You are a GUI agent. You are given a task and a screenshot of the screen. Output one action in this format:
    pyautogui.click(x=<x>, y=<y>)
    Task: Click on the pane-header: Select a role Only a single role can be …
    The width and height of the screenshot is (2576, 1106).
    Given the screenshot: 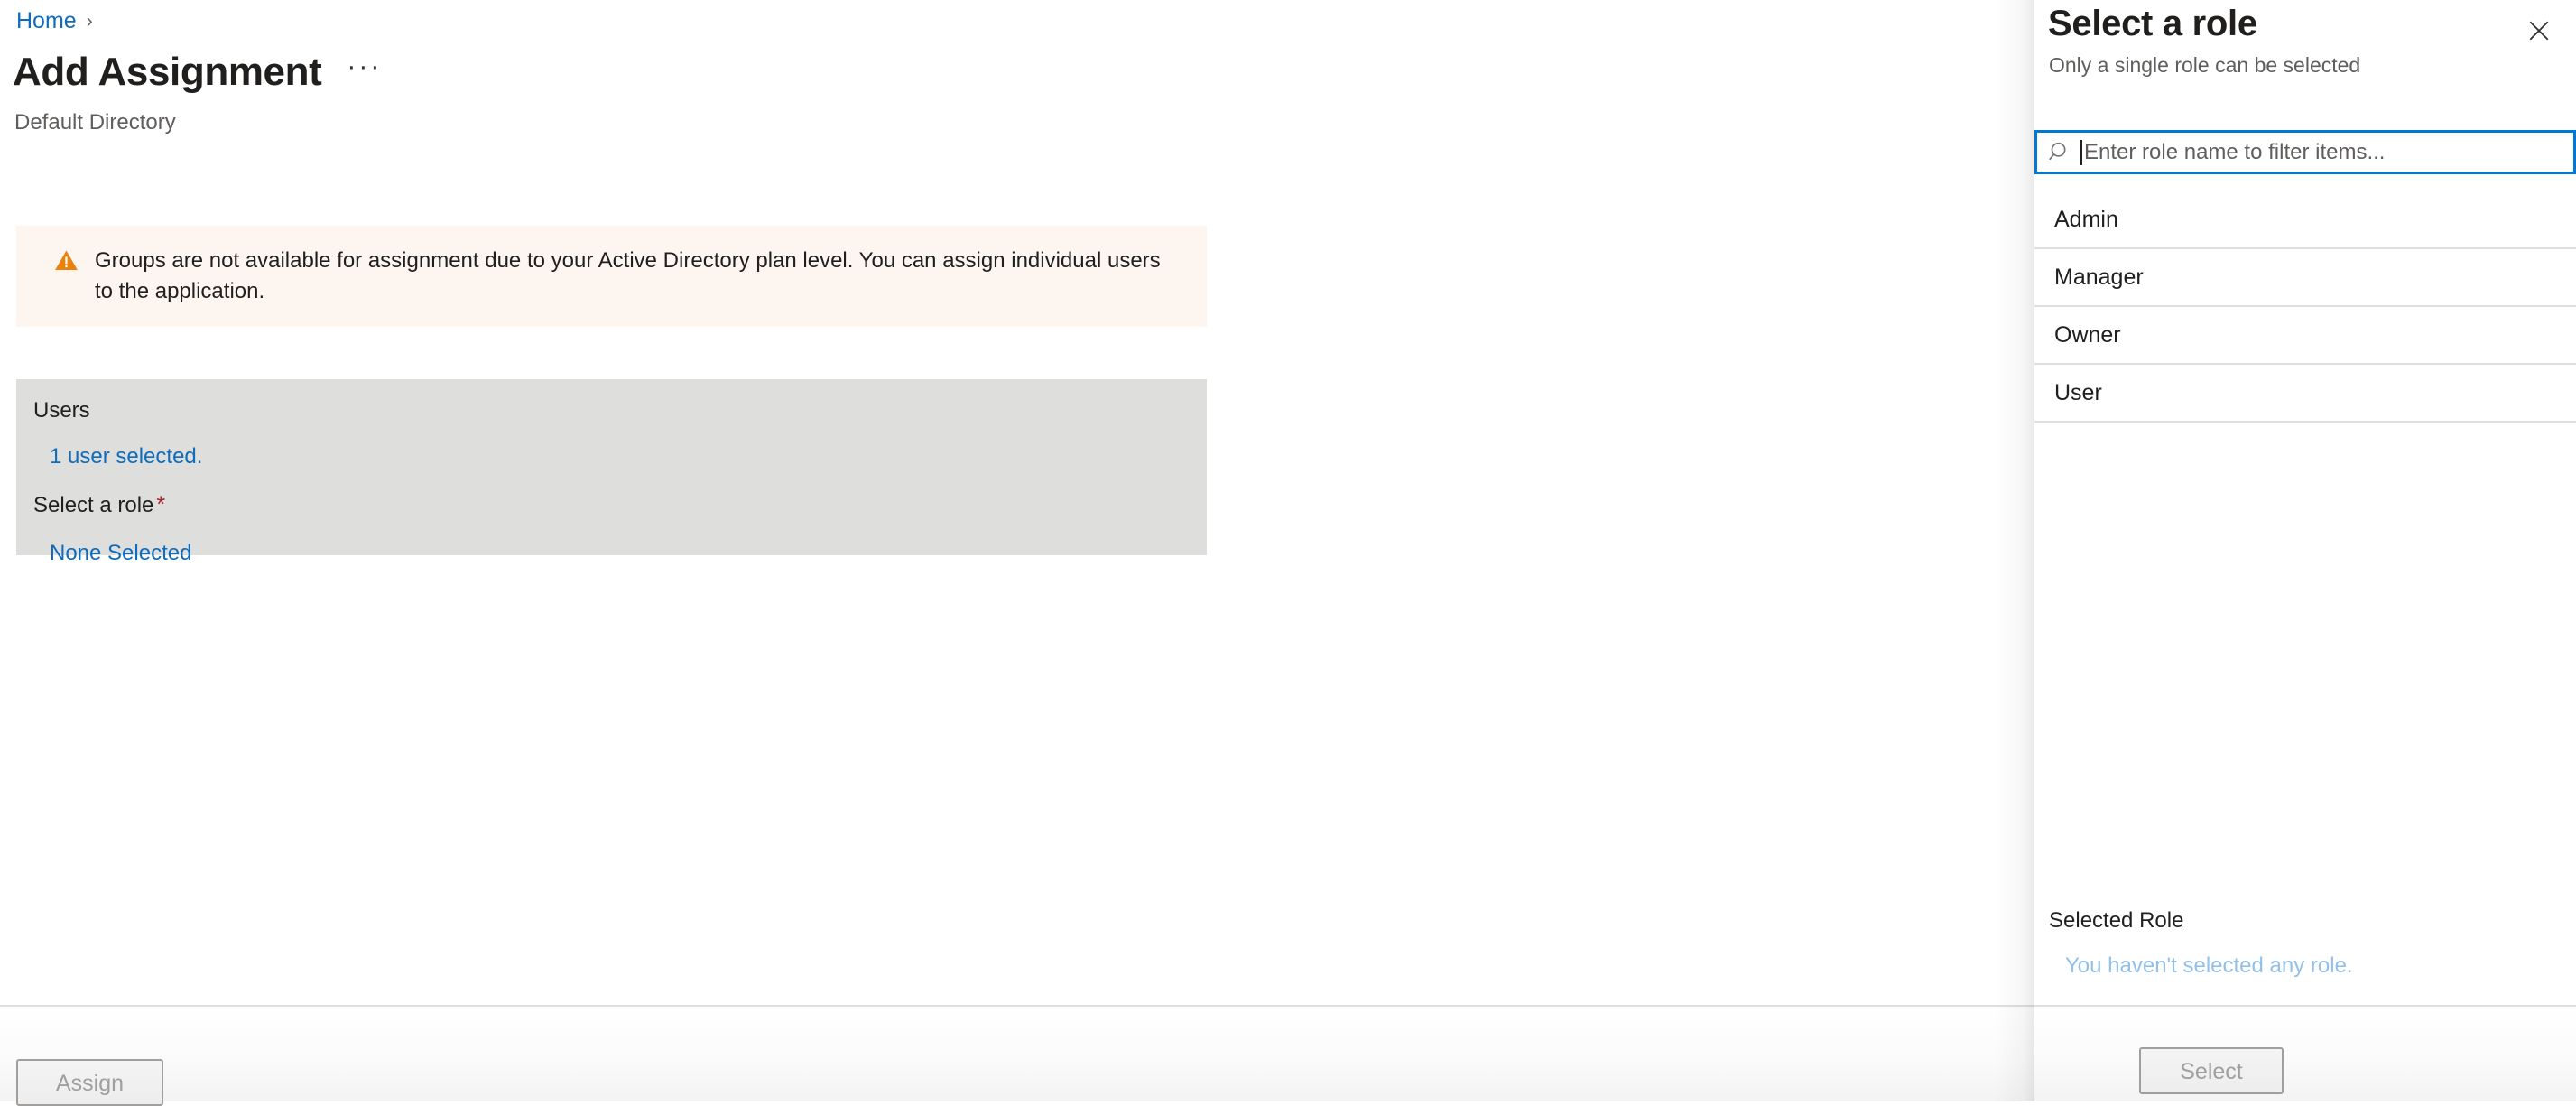 What is the action you would take?
    pyautogui.click(x=2305, y=58)
    